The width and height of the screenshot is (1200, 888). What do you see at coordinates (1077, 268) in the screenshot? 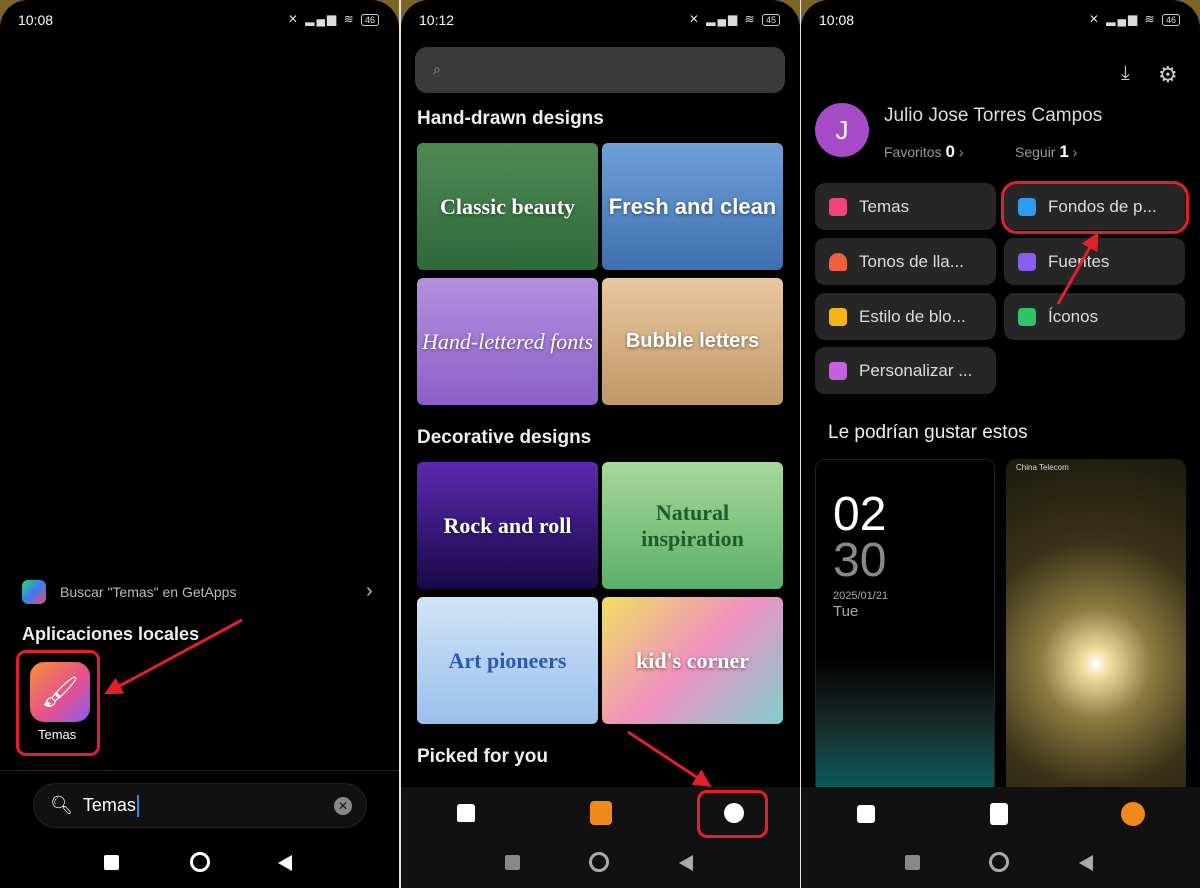
I see `arrow-to-fondos` at bounding box center [1077, 268].